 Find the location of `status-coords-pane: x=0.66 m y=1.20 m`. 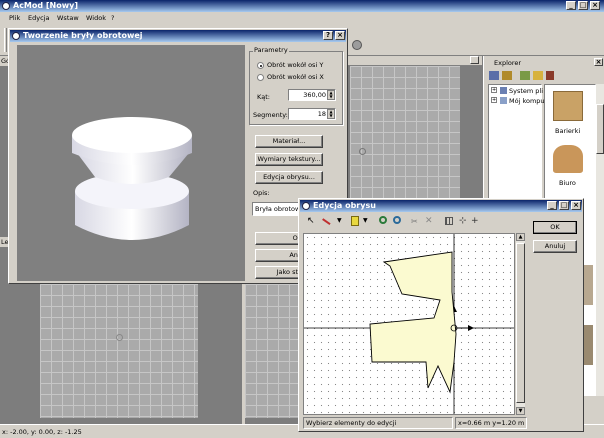

status-coords-pane: x=0.66 m y=1.20 m is located at coordinates (491, 423).